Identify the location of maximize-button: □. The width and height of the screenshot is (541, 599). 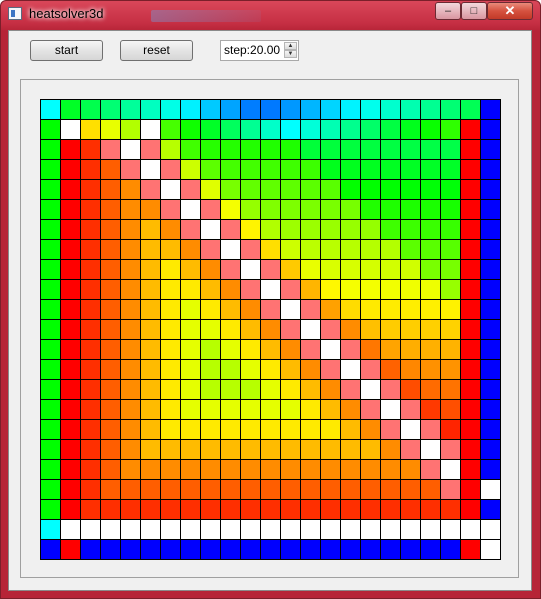
(474, 11).